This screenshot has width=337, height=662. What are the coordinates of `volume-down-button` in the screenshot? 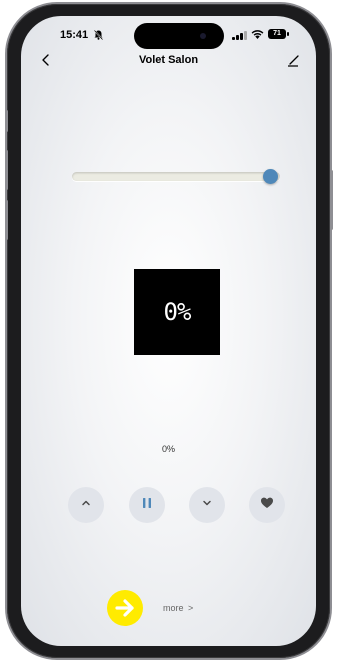 It's located at (6, 220).